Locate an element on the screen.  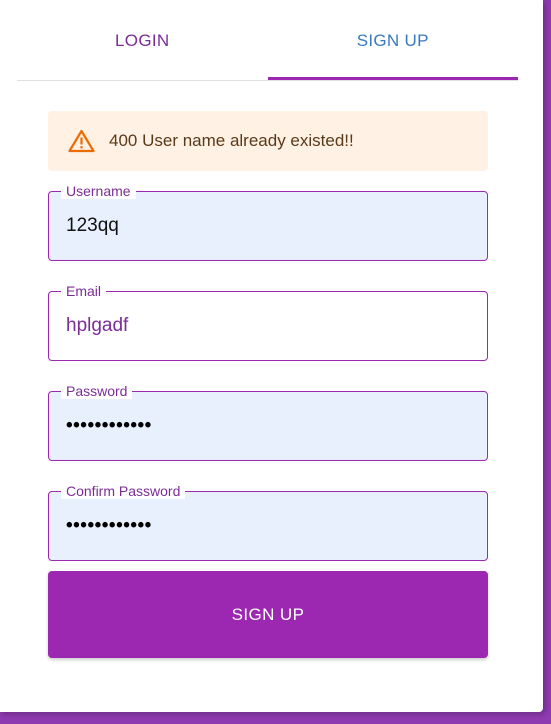
error-alert: 400 User name already existed!! is located at coordinates (268, 141).